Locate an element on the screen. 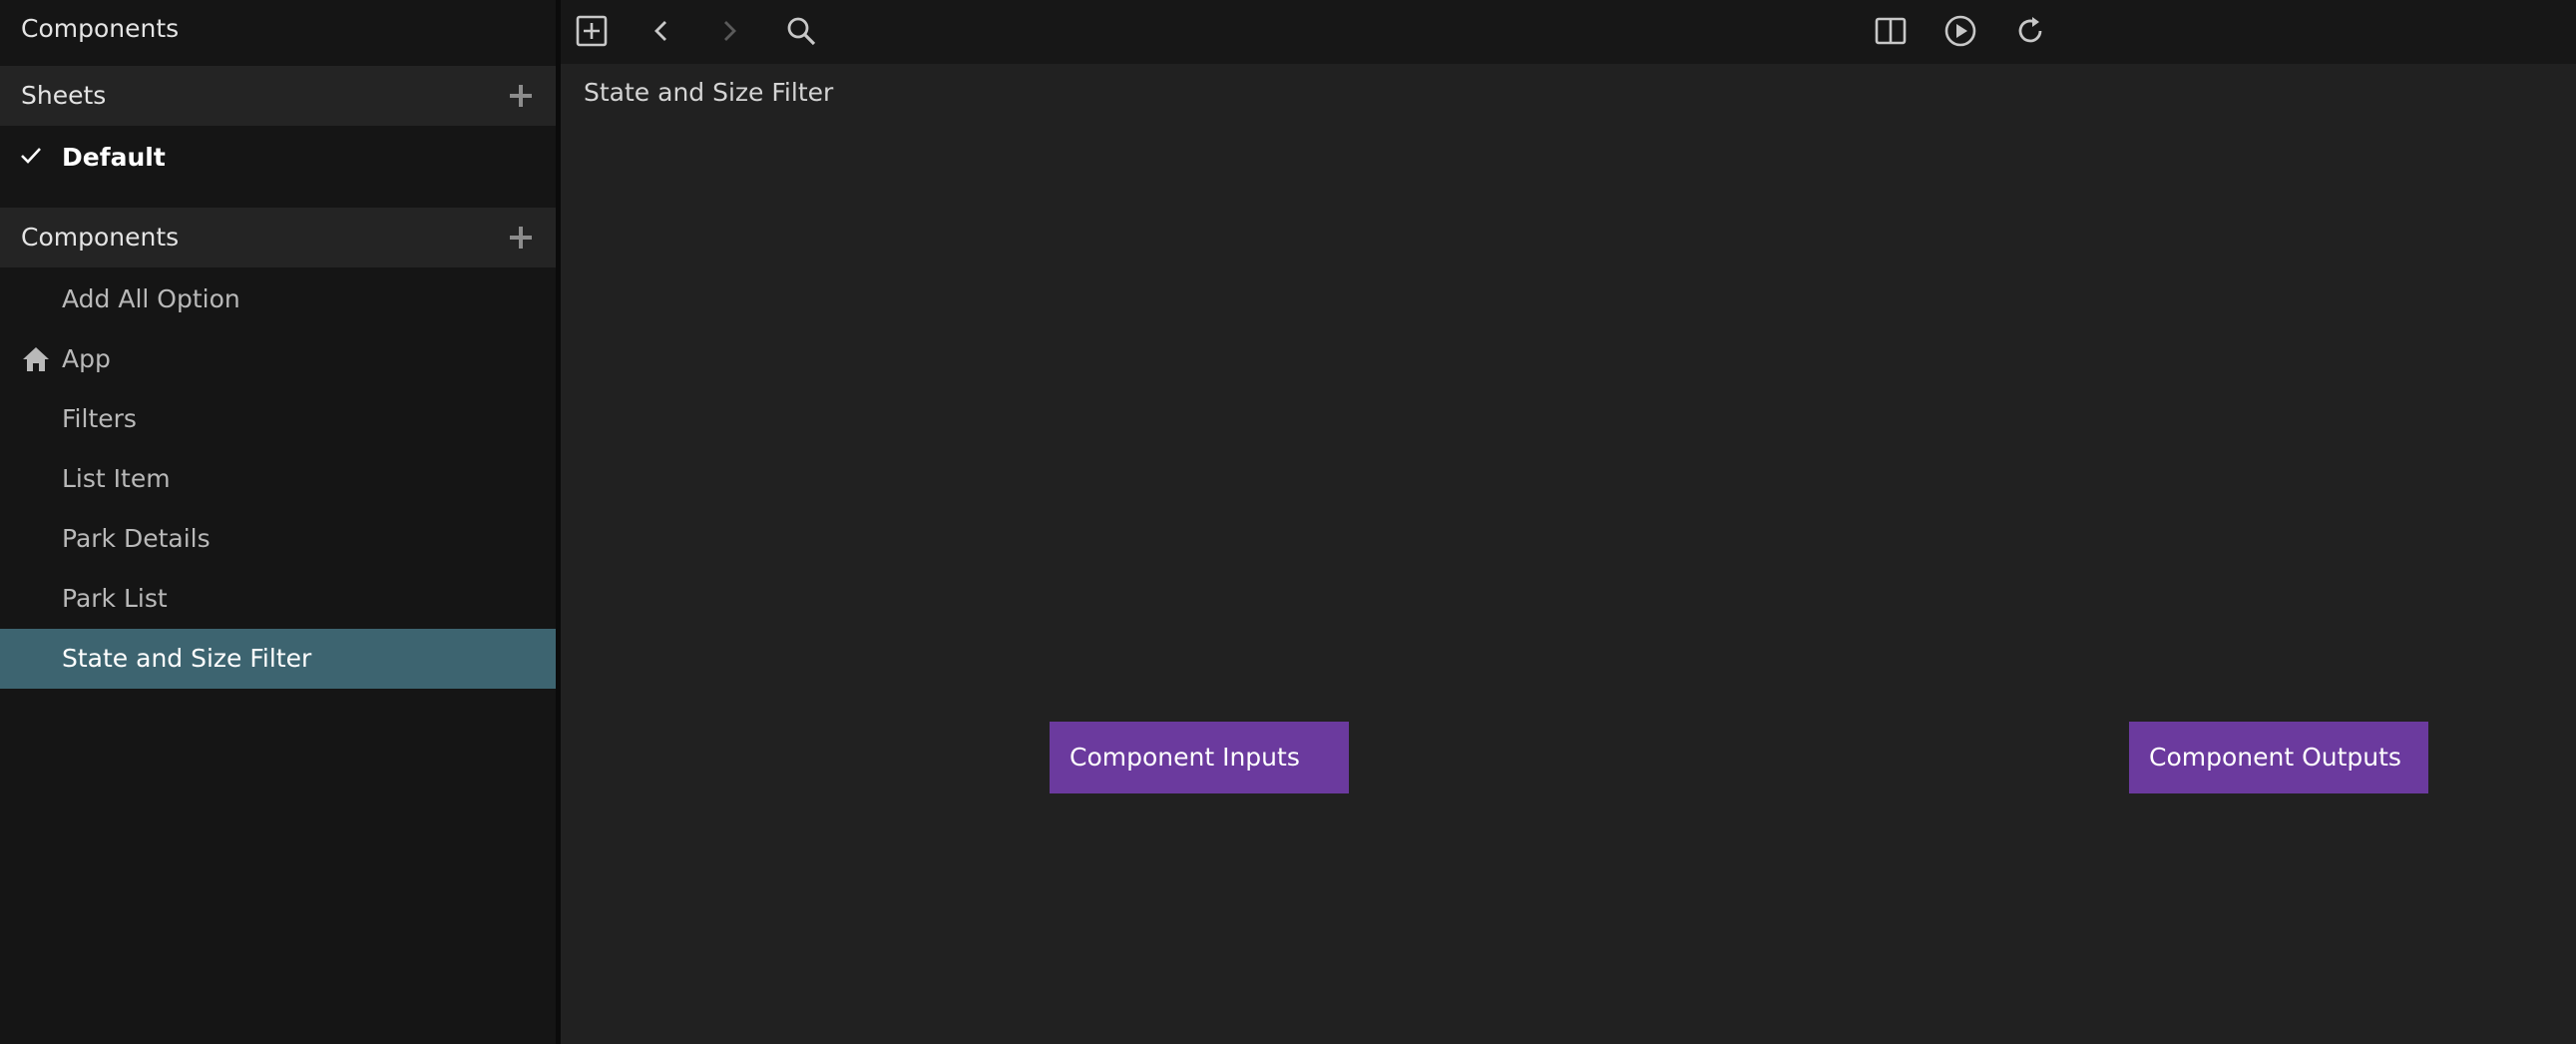 Image resolution: width=2576 pixels, height=1044 pixels. component-item-filters: Filters is located at coordinates (278, 419).